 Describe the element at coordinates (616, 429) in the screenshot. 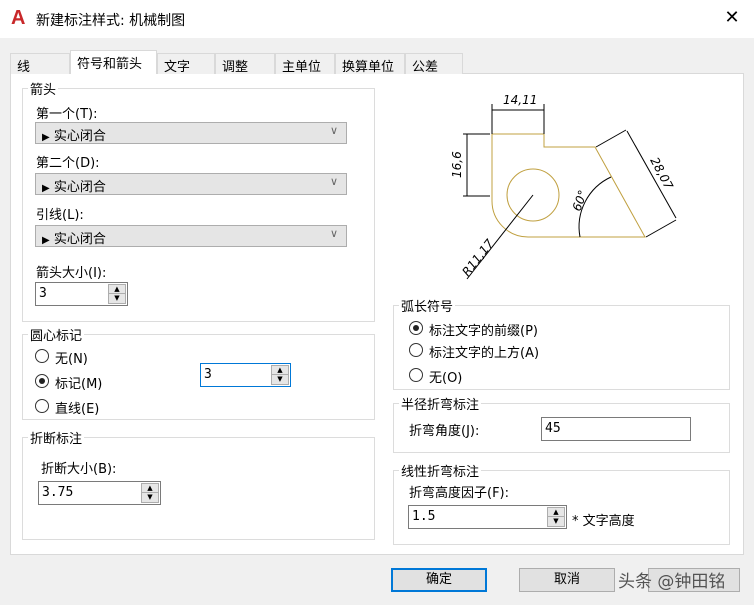

I see `jog-angle-input: 45` at that location.